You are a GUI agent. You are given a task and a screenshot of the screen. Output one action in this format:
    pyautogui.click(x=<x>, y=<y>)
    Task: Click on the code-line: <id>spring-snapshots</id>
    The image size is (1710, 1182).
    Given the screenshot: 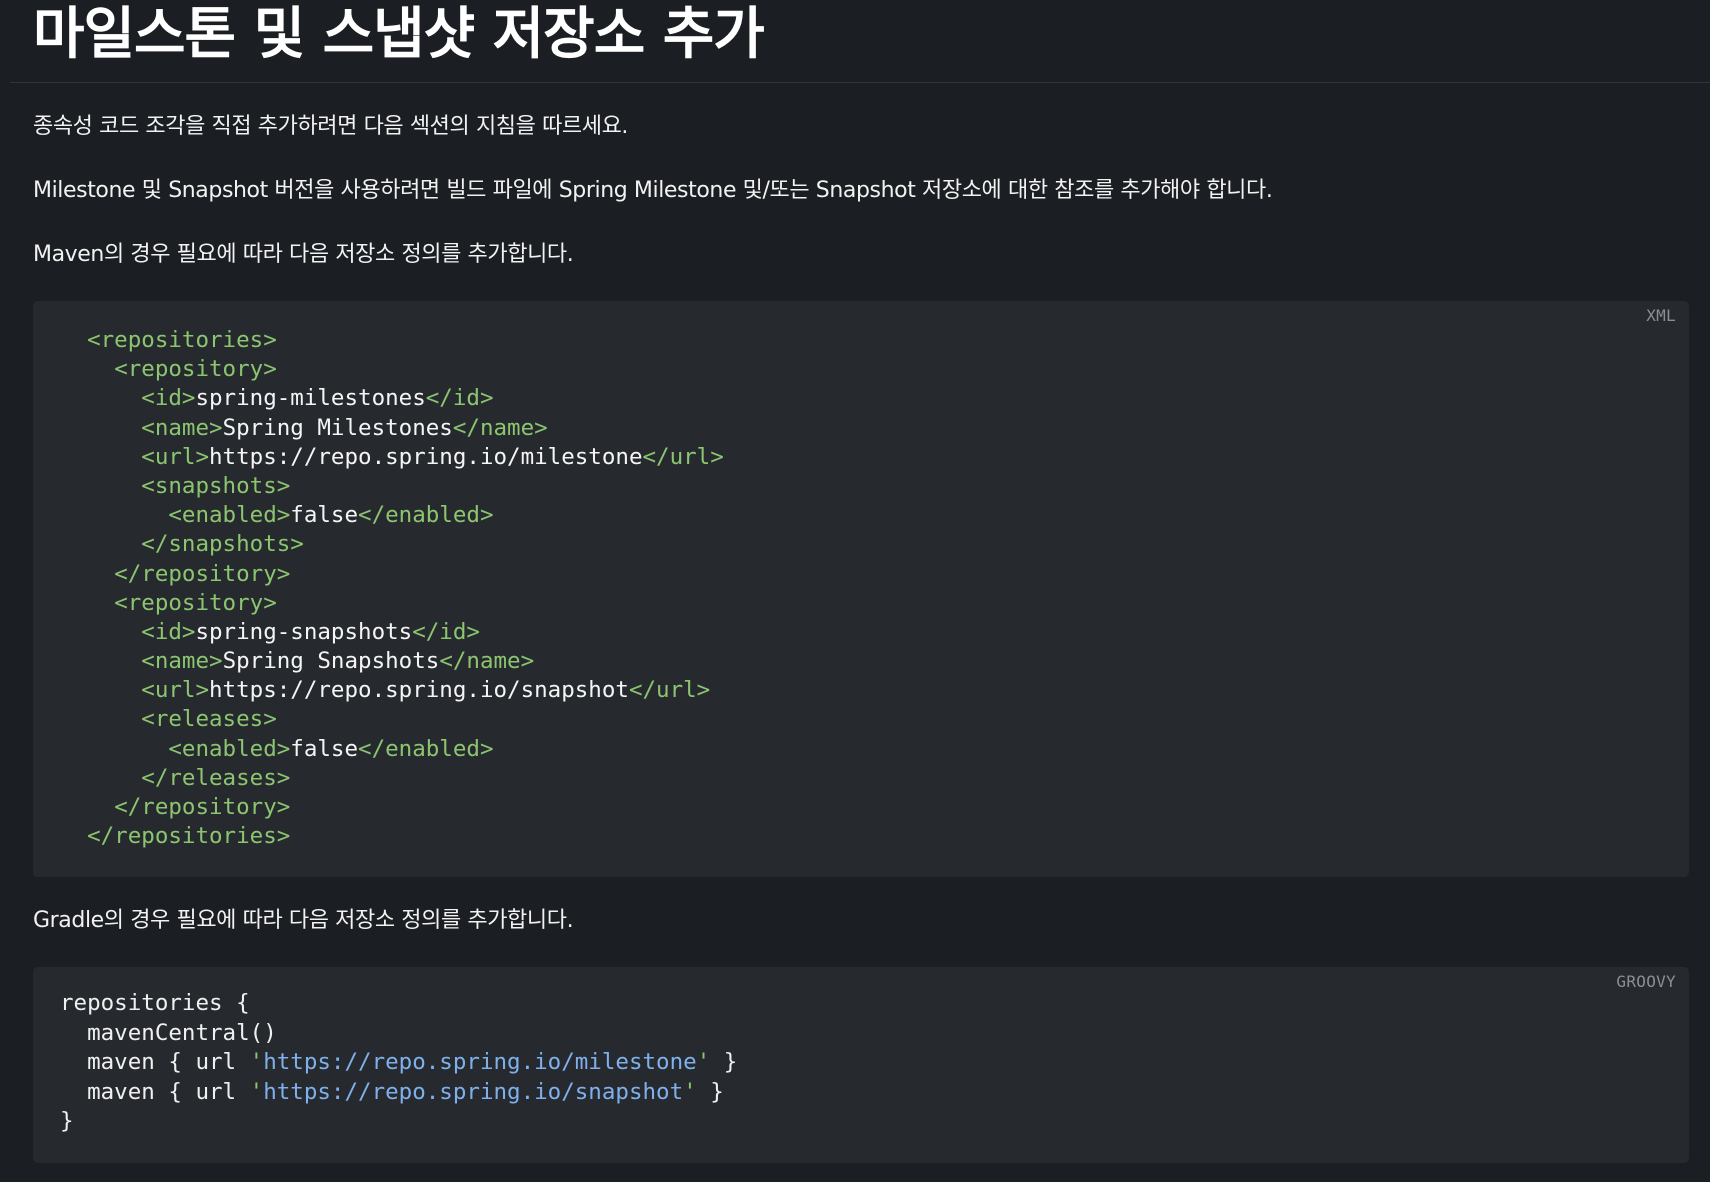 What is the action you would take?
    pyautogui.click(x=392, y=632)
    